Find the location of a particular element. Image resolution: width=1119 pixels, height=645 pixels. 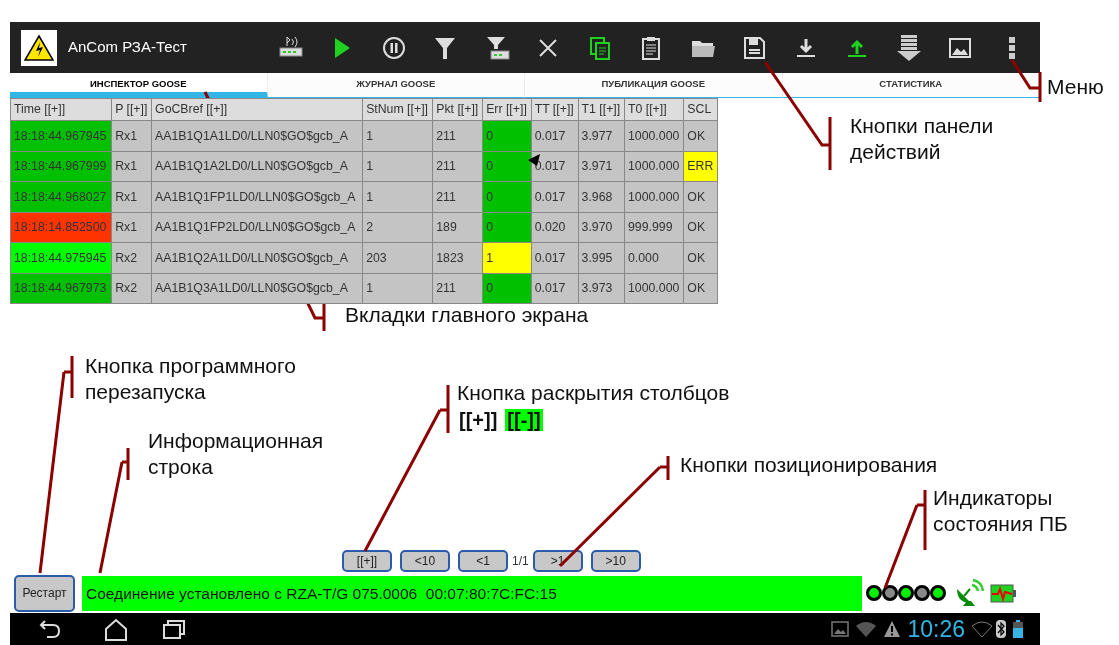

wifi-icon is located at coordinates (982, 629).